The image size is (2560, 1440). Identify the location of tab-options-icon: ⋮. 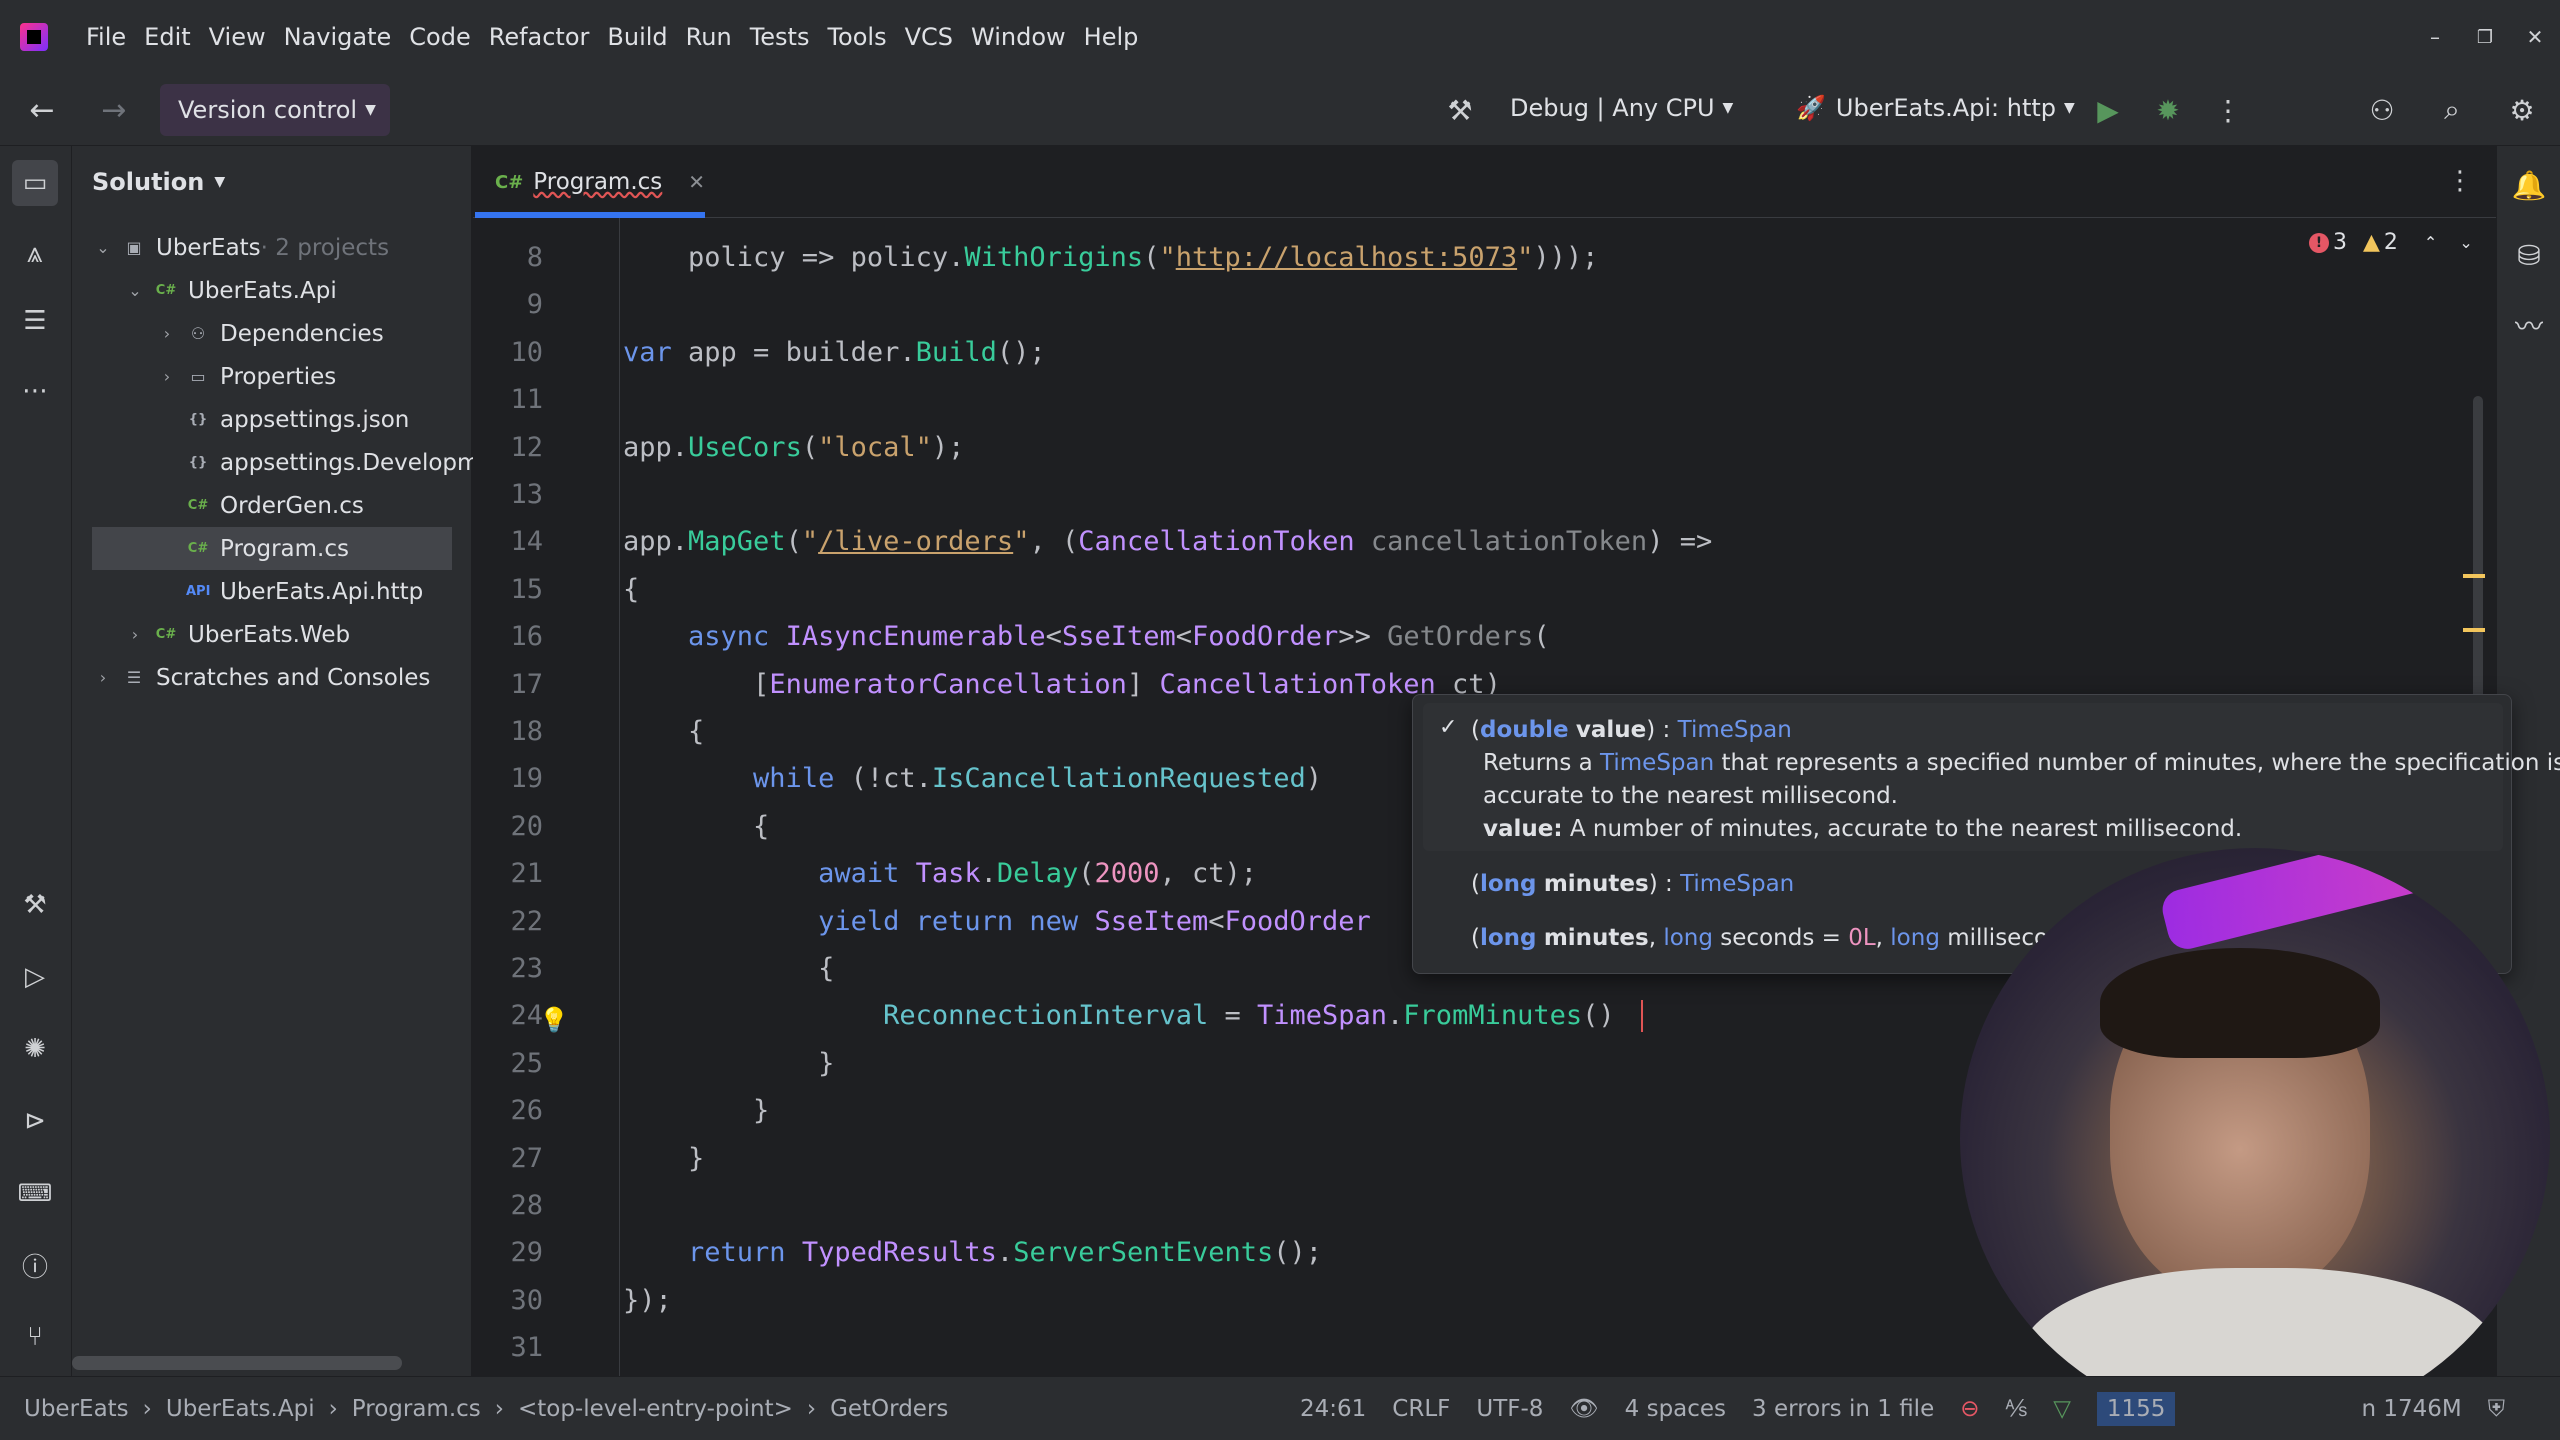
(2460, 181).